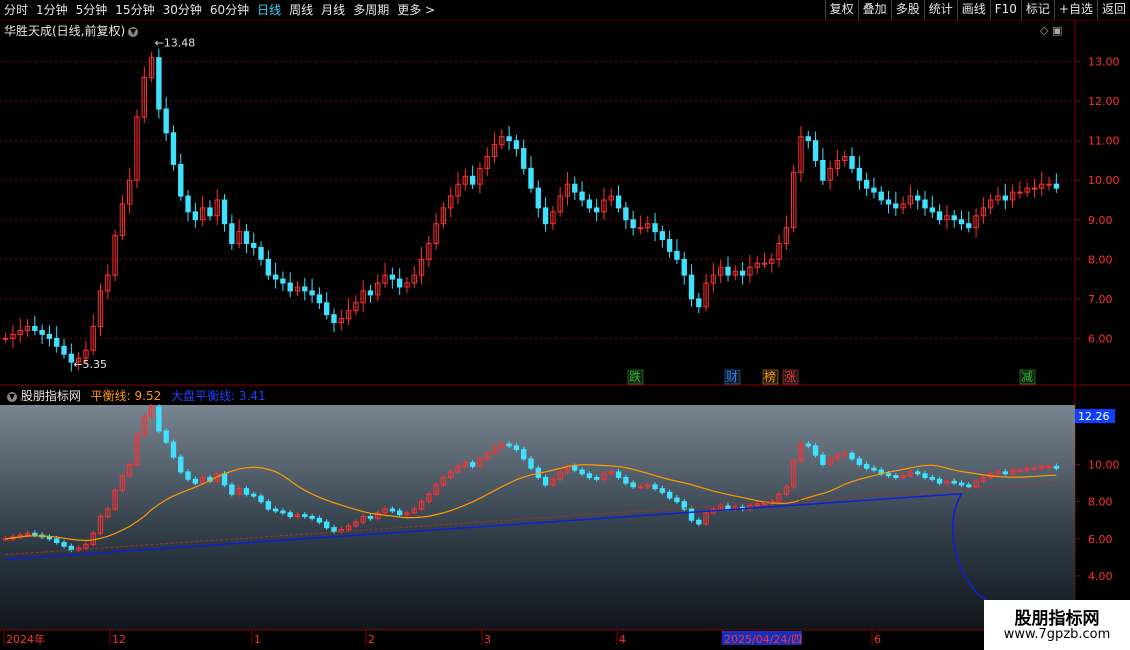 Image resolution: width=1130 pixels, height=650 pixels. Describe the element at coordinates (1057, 625) in the screenshot. I see `site-watermark: 股朋指标网 www.7gpzb.com` at that location.